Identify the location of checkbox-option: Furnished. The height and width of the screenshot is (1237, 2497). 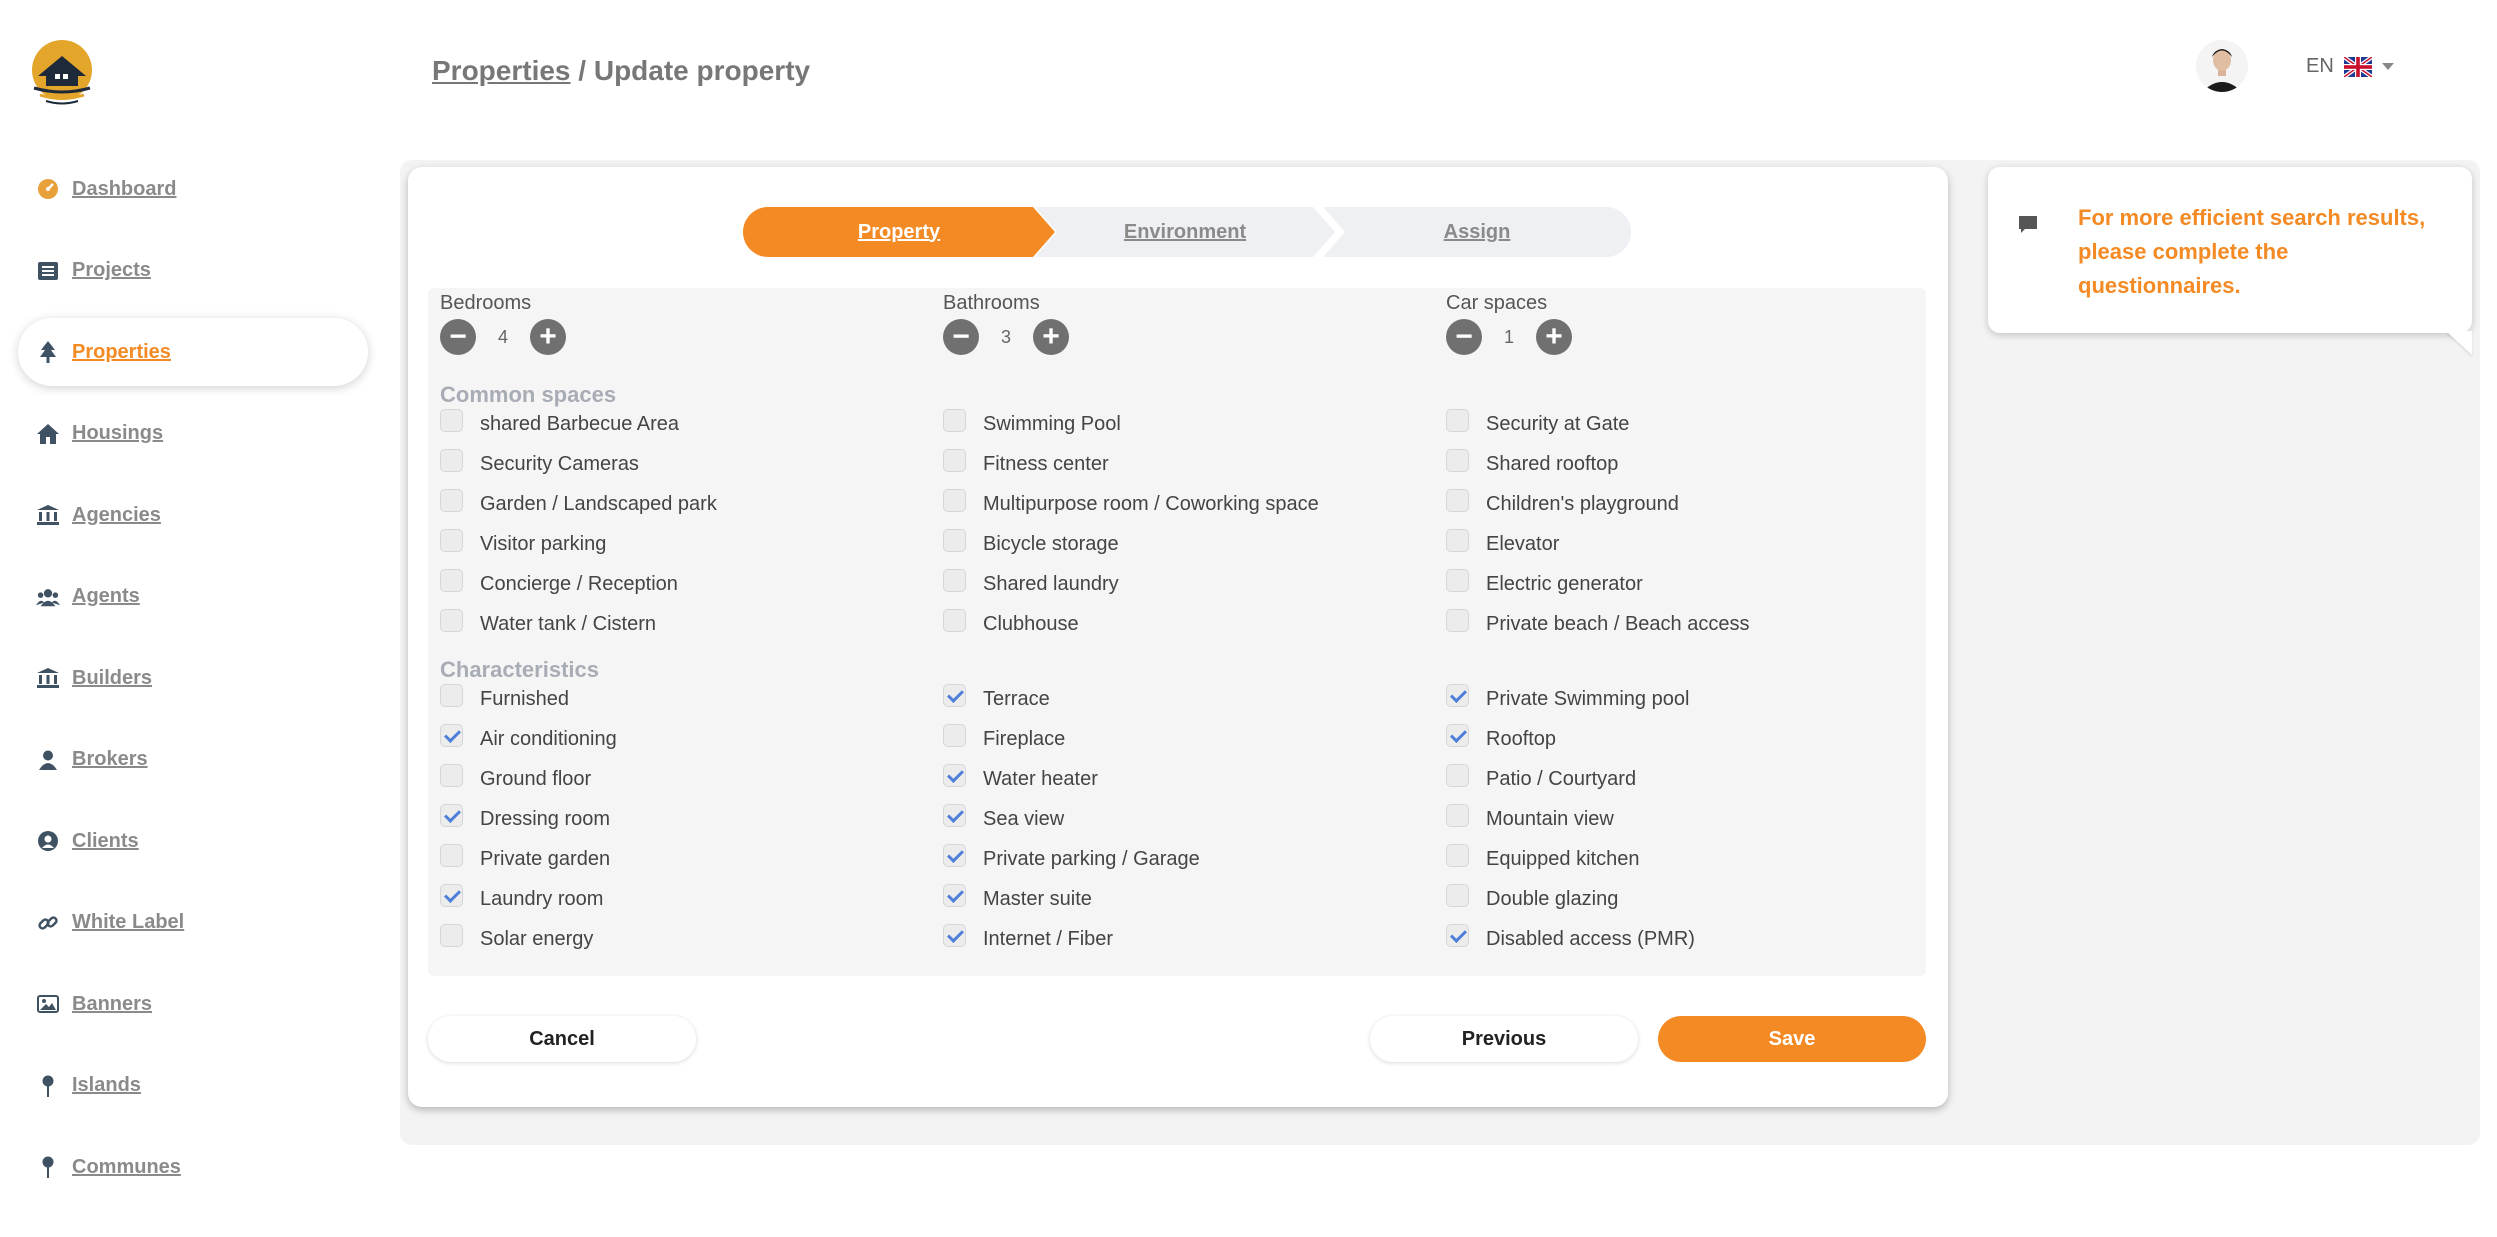
(504, 697).